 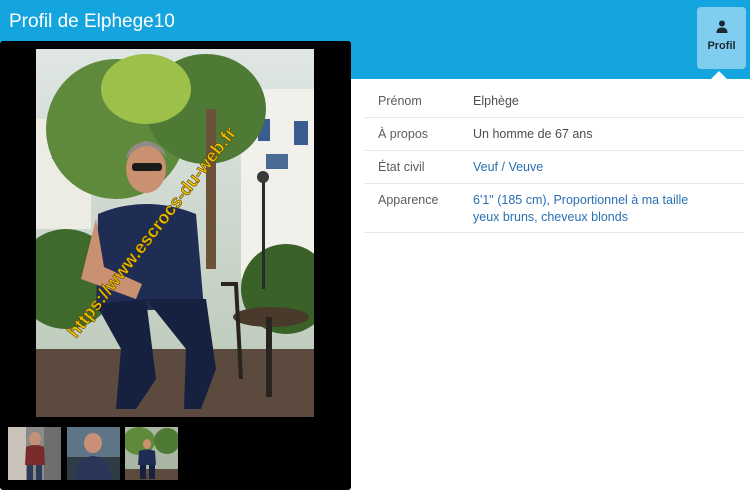 What do you see at coordinates (403, 134) in the screenshot?
I see `detail-label: À propos` at bounding box center [403, 134].